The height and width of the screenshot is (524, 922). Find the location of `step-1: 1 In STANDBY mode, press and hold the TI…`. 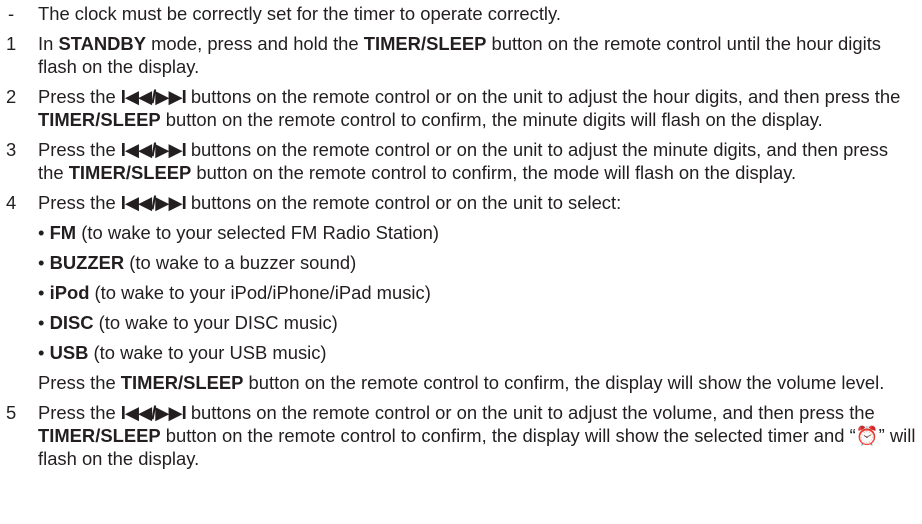

step-1: 1 In STANDBY mode, press and hold the TI… is located at coordinates (461, 55).